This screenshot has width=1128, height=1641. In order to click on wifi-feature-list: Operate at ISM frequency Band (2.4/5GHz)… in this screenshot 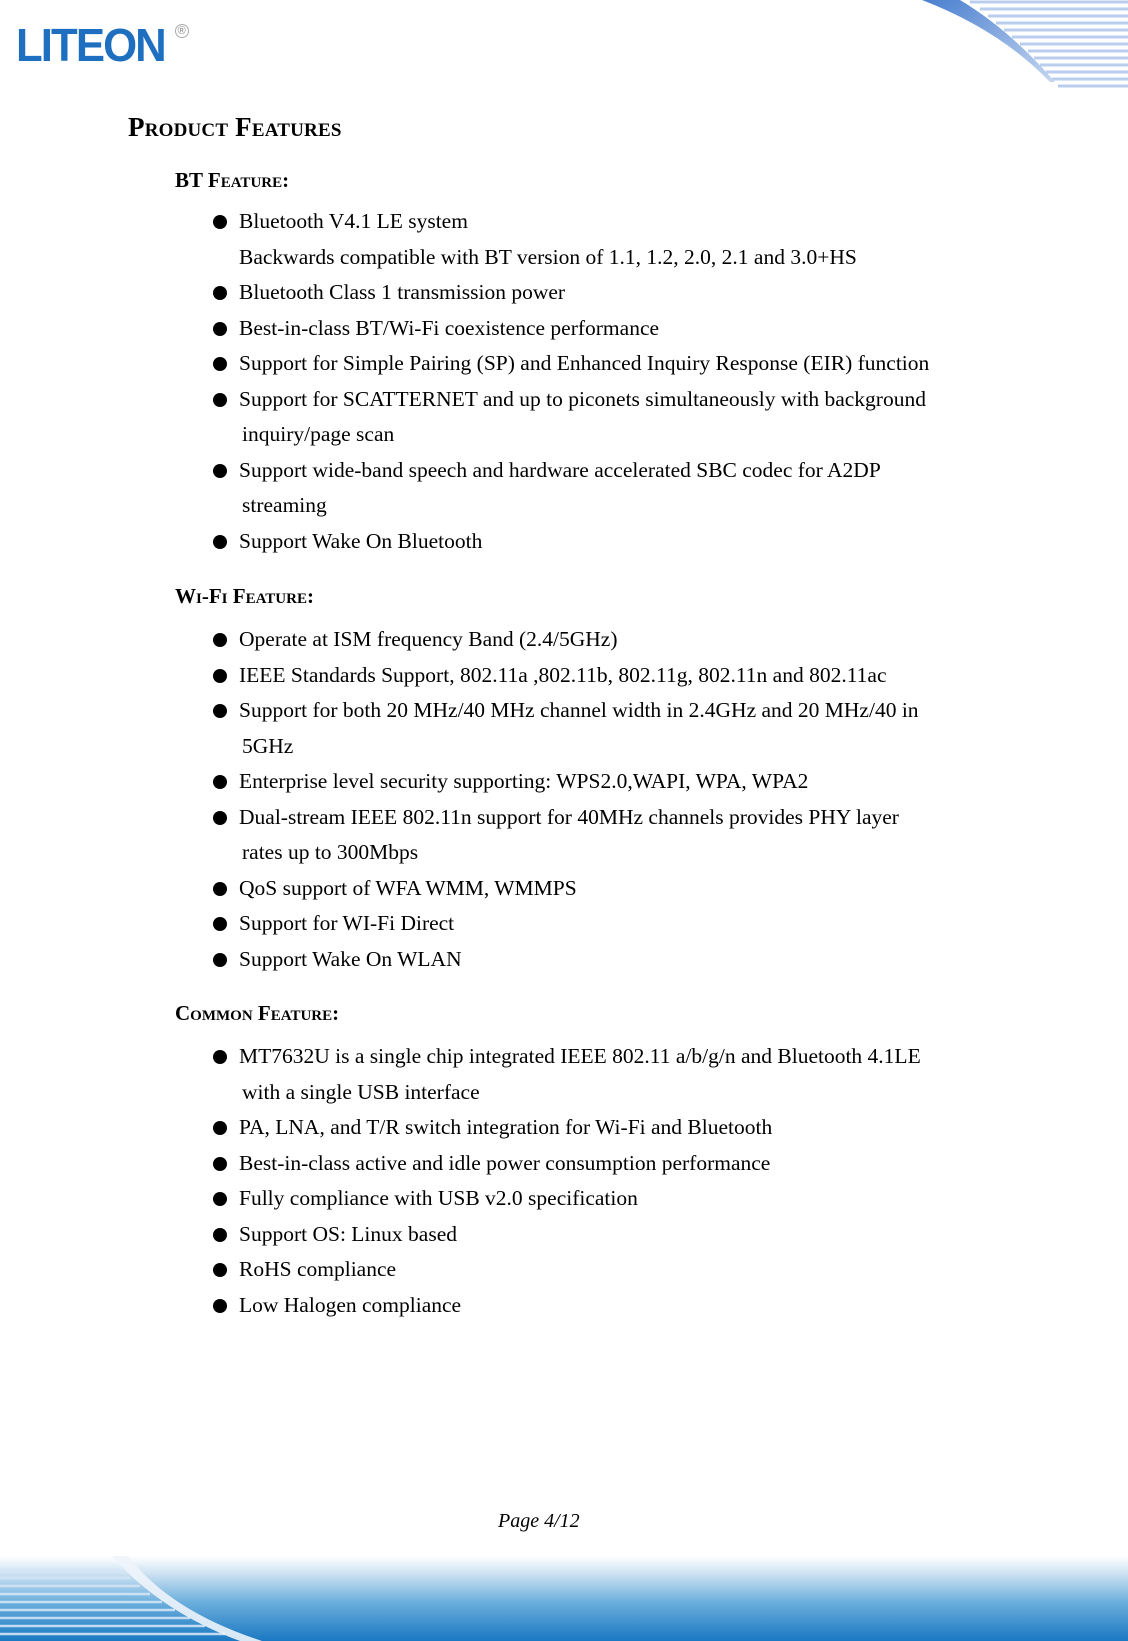, I will do `click(592, 799)`.